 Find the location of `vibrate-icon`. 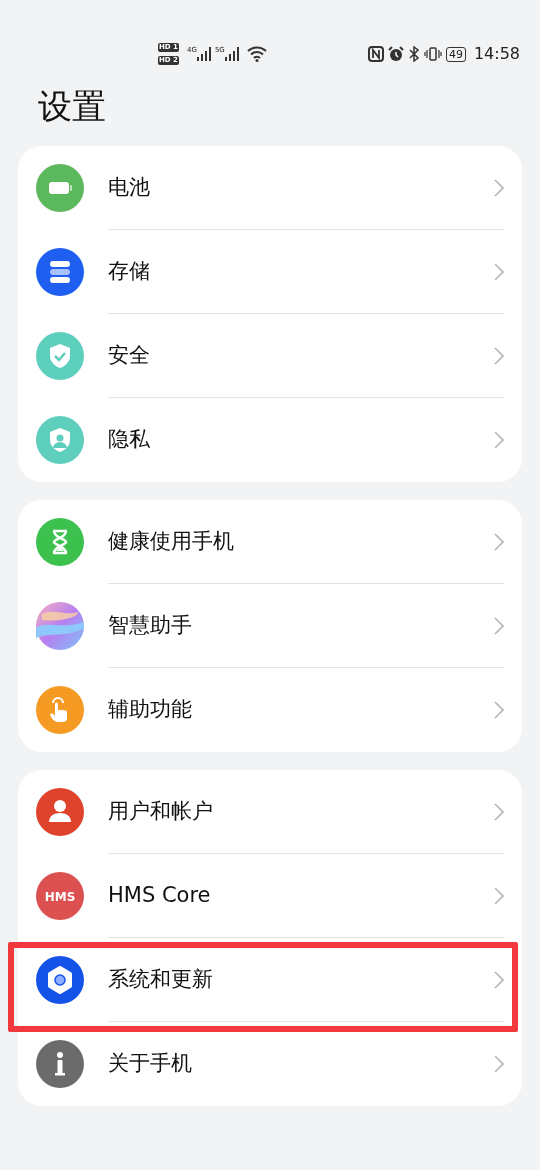

vibrate-icon is located at coordinates (432, 54).